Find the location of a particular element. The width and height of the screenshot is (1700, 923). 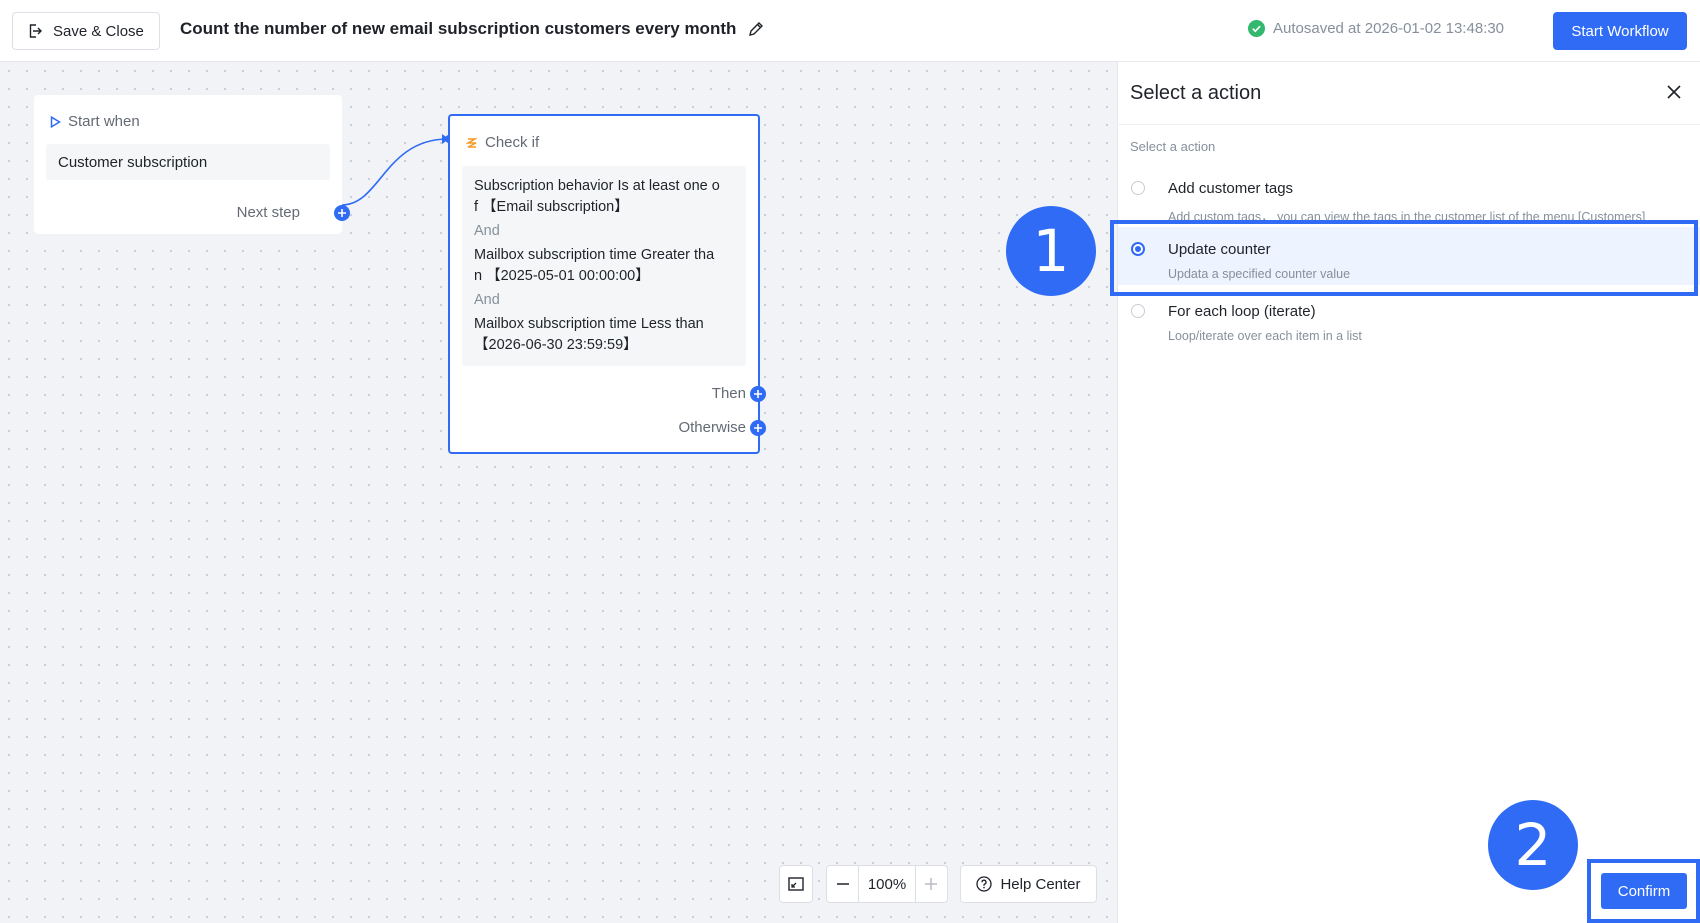

step-badge-2: 2 is located at coordinates (1533, 845).